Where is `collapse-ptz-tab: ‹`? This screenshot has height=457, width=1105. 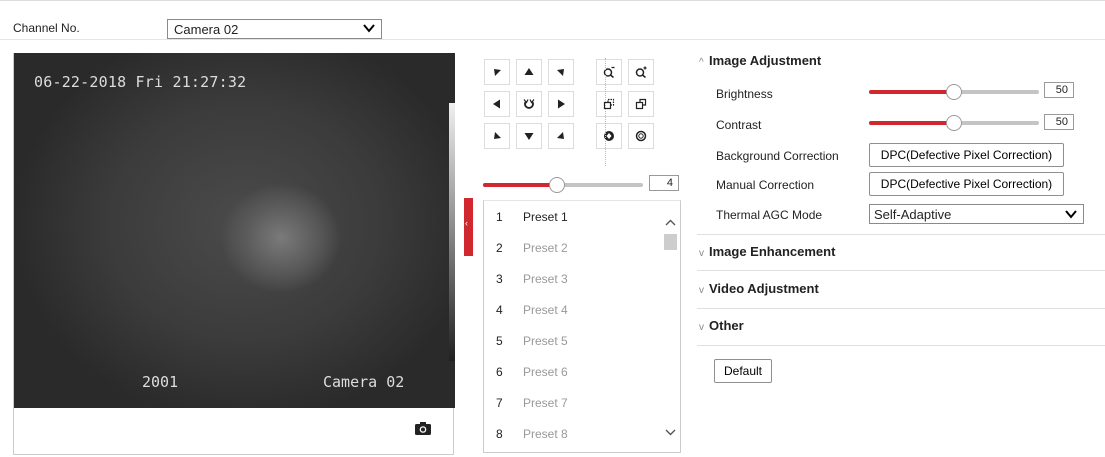
collapse-ptz-tab: ‹ is located at coordinates (468, 227).